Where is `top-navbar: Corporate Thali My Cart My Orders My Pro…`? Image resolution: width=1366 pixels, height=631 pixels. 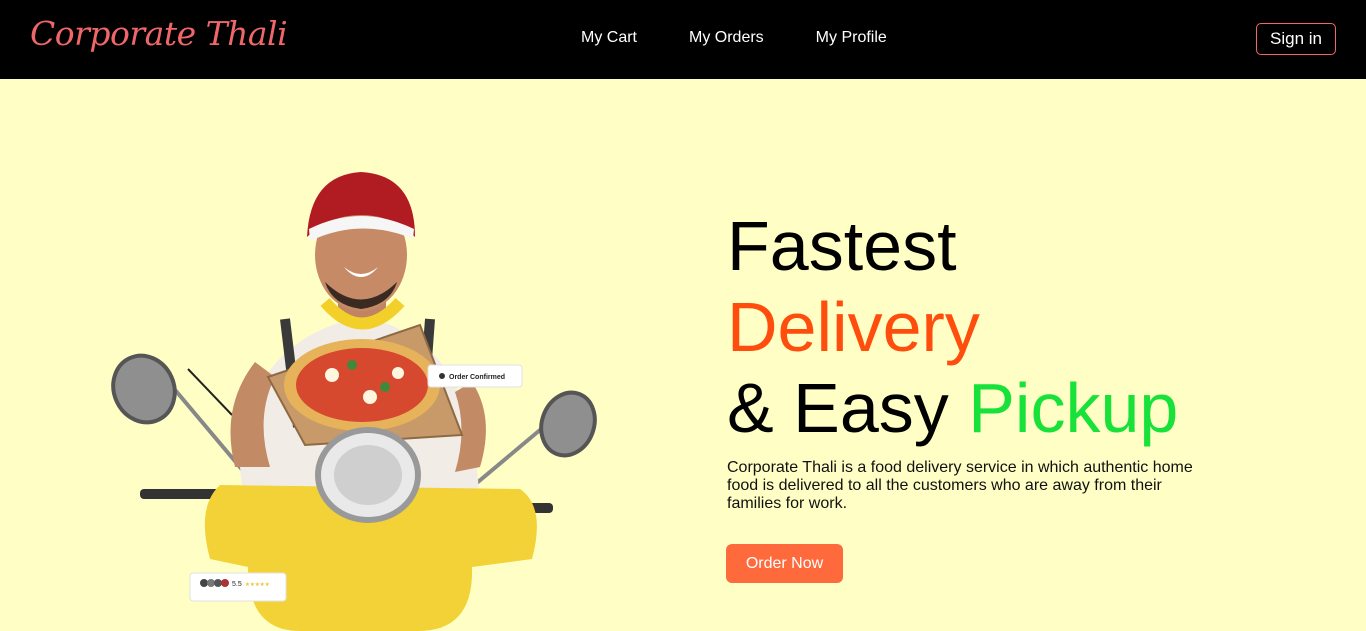 top-navbar: Corporate Thali My Cart My Orders My Pro… is located at coordinates (683, 39).